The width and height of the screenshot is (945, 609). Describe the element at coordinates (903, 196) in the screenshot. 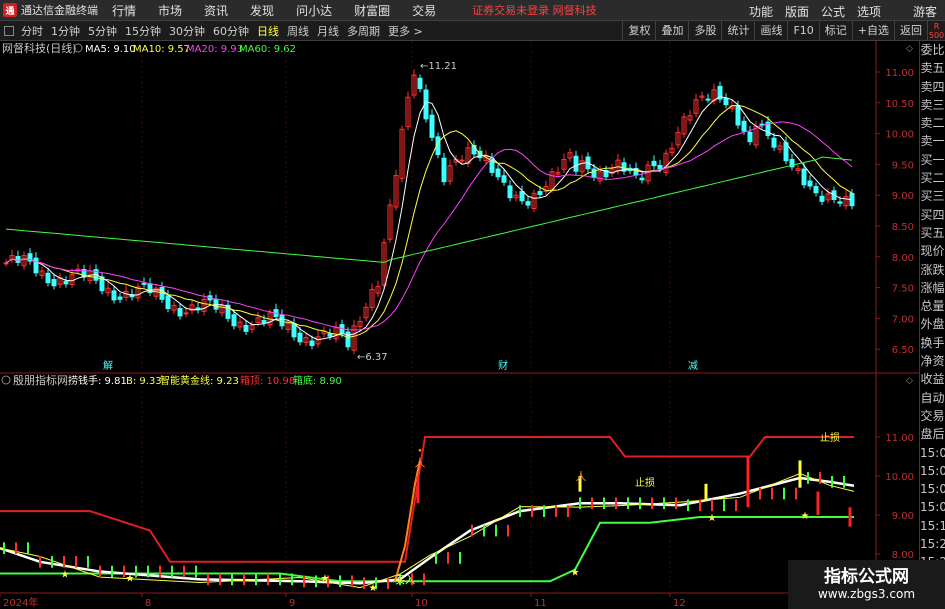

I see `main-axis-label: 9.00` at that location.